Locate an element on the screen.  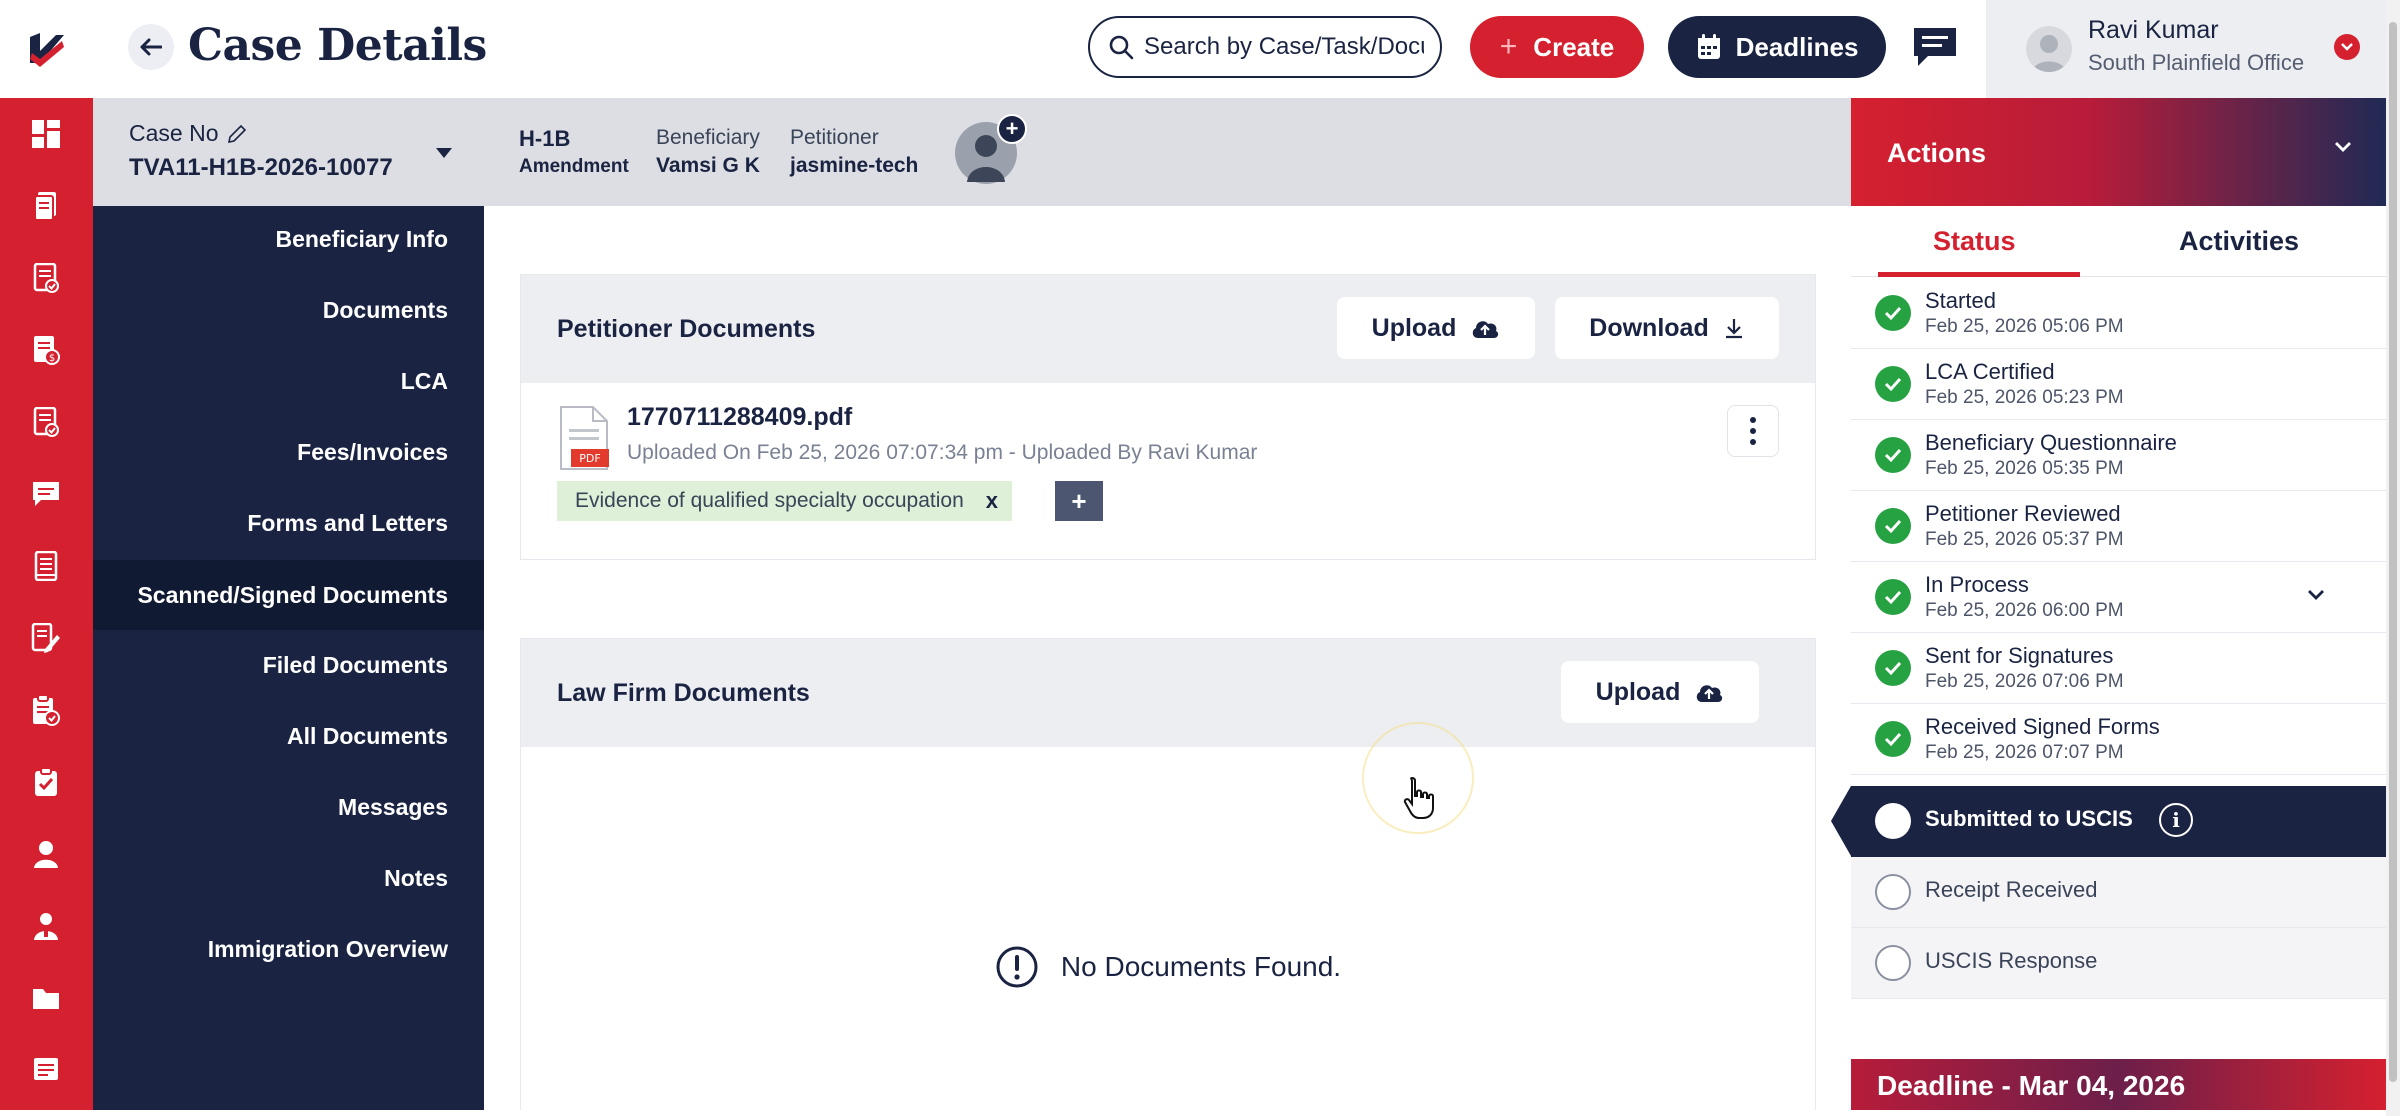
chat-icon is located at coordinates (46, 494).